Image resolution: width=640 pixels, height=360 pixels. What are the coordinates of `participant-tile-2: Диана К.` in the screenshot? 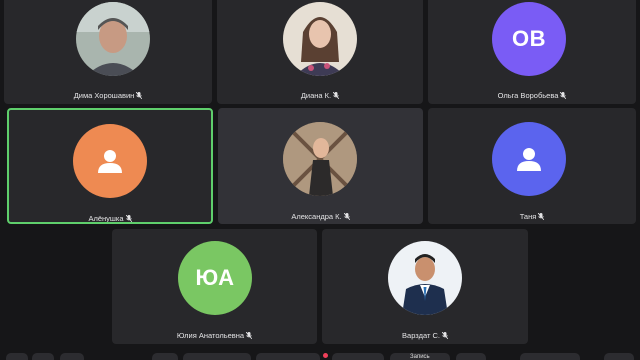 It's located at (320, 52).